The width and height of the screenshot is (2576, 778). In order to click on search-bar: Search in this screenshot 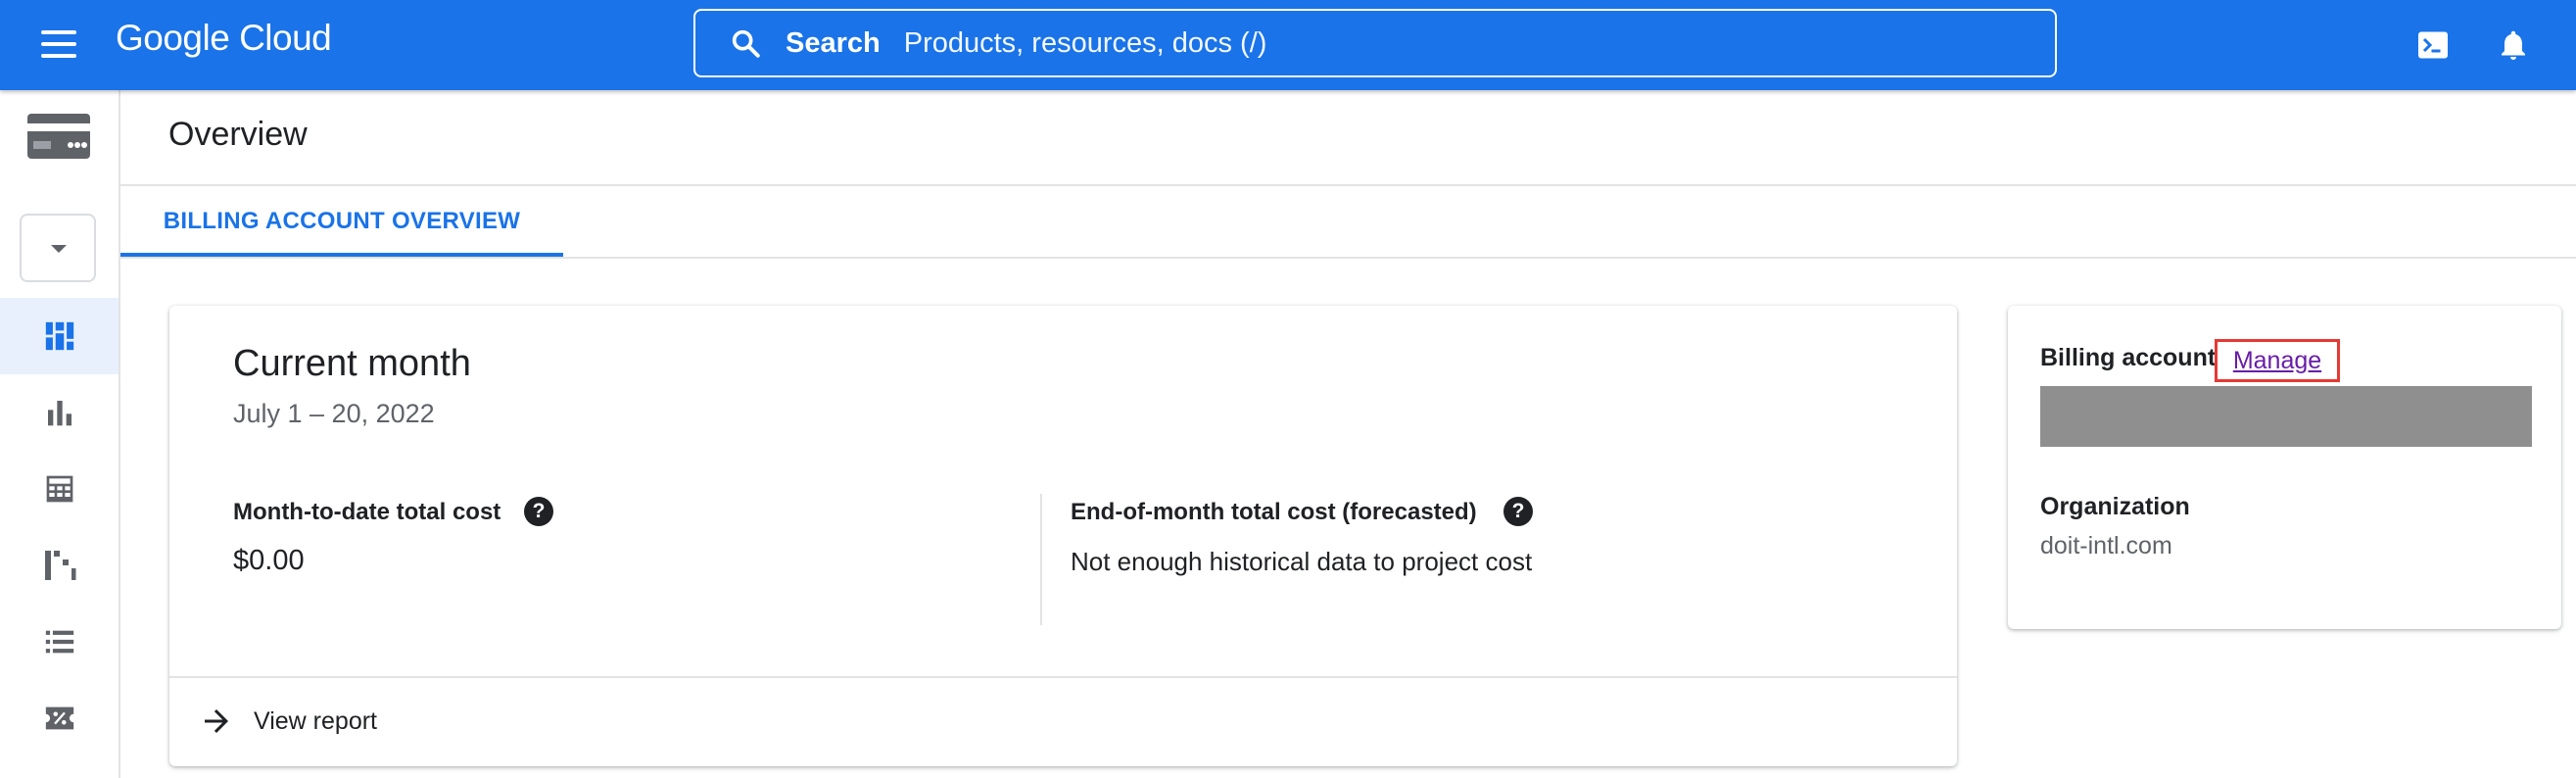, I will do `click(1375, 43)`.